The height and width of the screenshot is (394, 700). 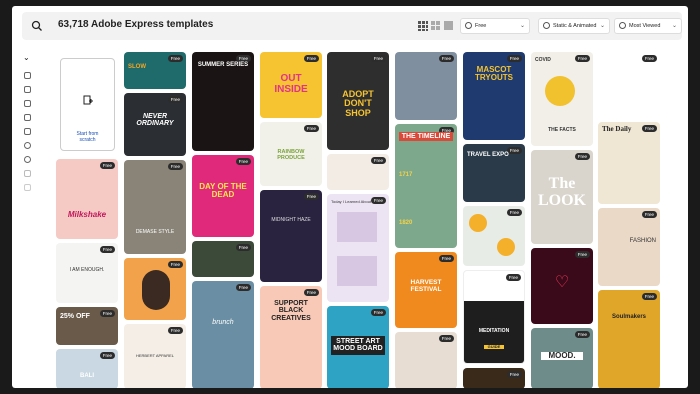 What do you see at coordinates (648, 26) in the screenshot?
I see `sort-dropdown: Most Viewed ⌄` at bounding box center [648, 26].